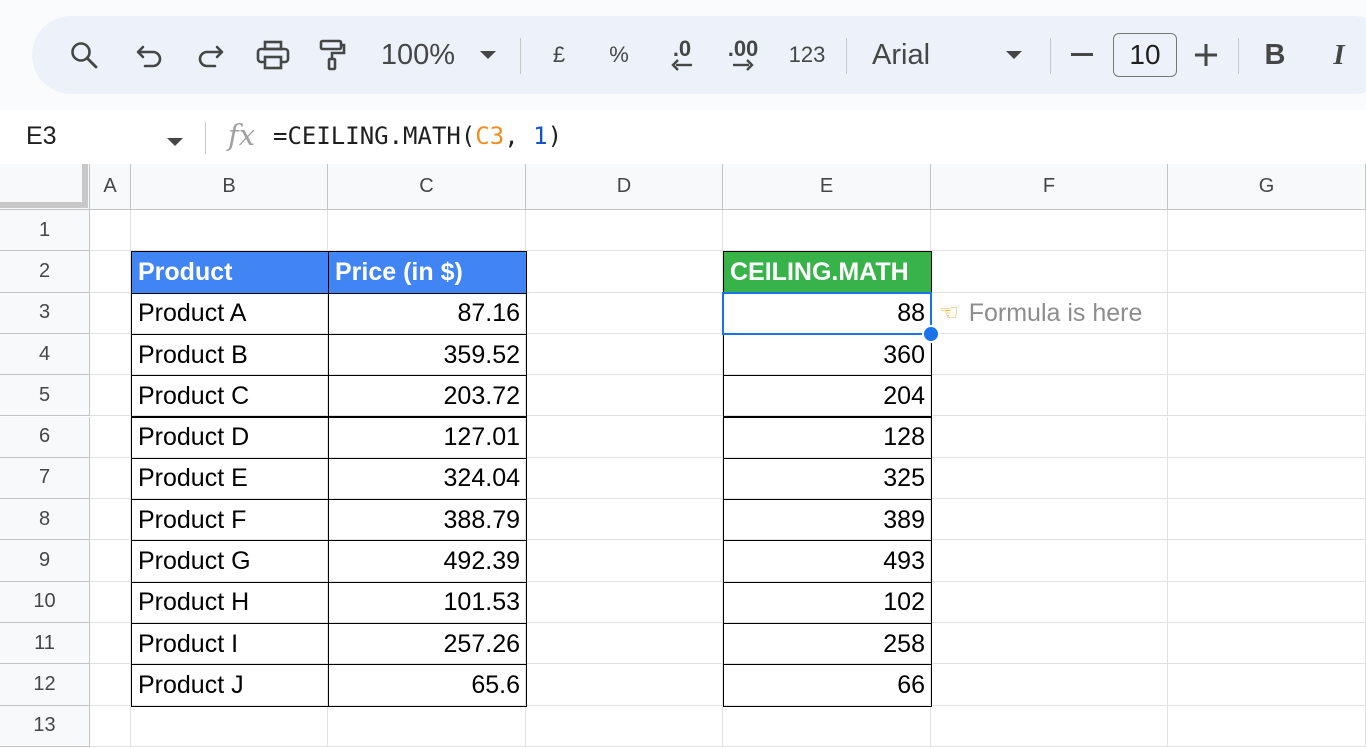  What do you see at coordinates (827, 479) in the screenshot?
I see `result-cell: 325` at bounding box center [827, 479].